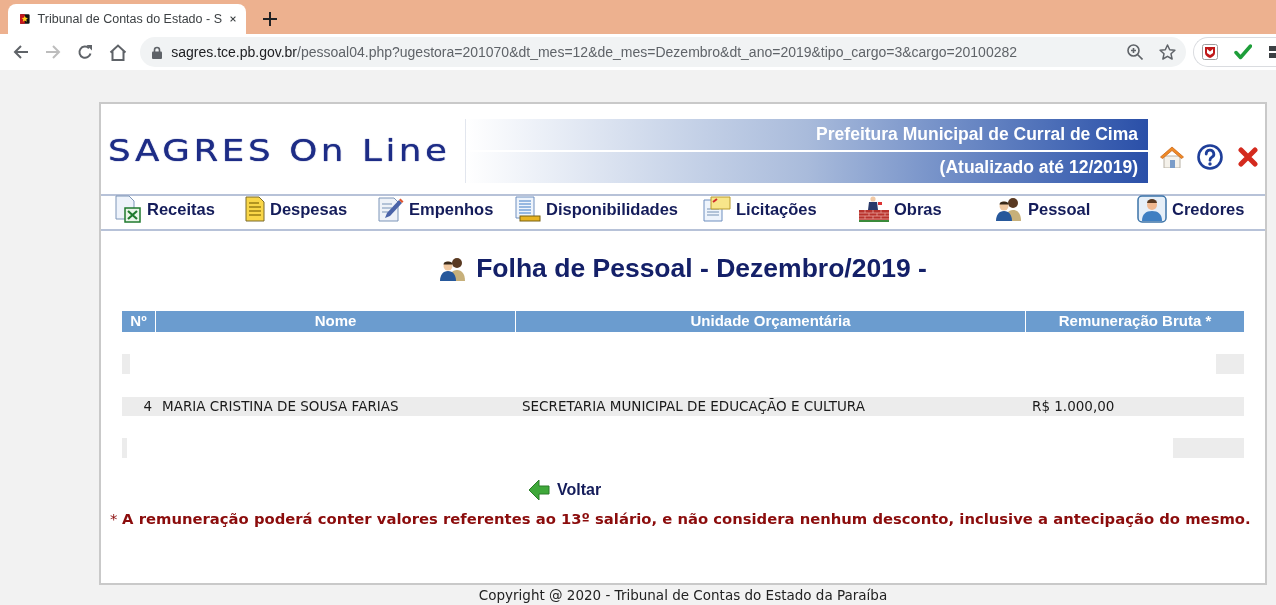  I want to click on nav-link: Obras, so click(900, 209).